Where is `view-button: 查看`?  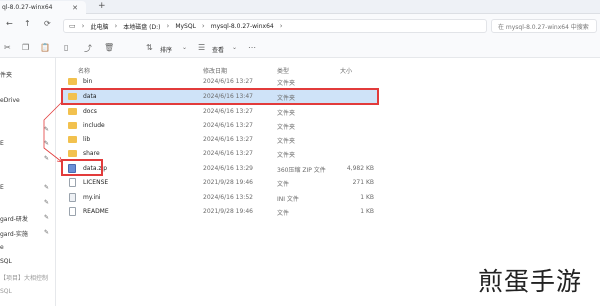
view-button: 查看 is located at coordinates (218, 49).